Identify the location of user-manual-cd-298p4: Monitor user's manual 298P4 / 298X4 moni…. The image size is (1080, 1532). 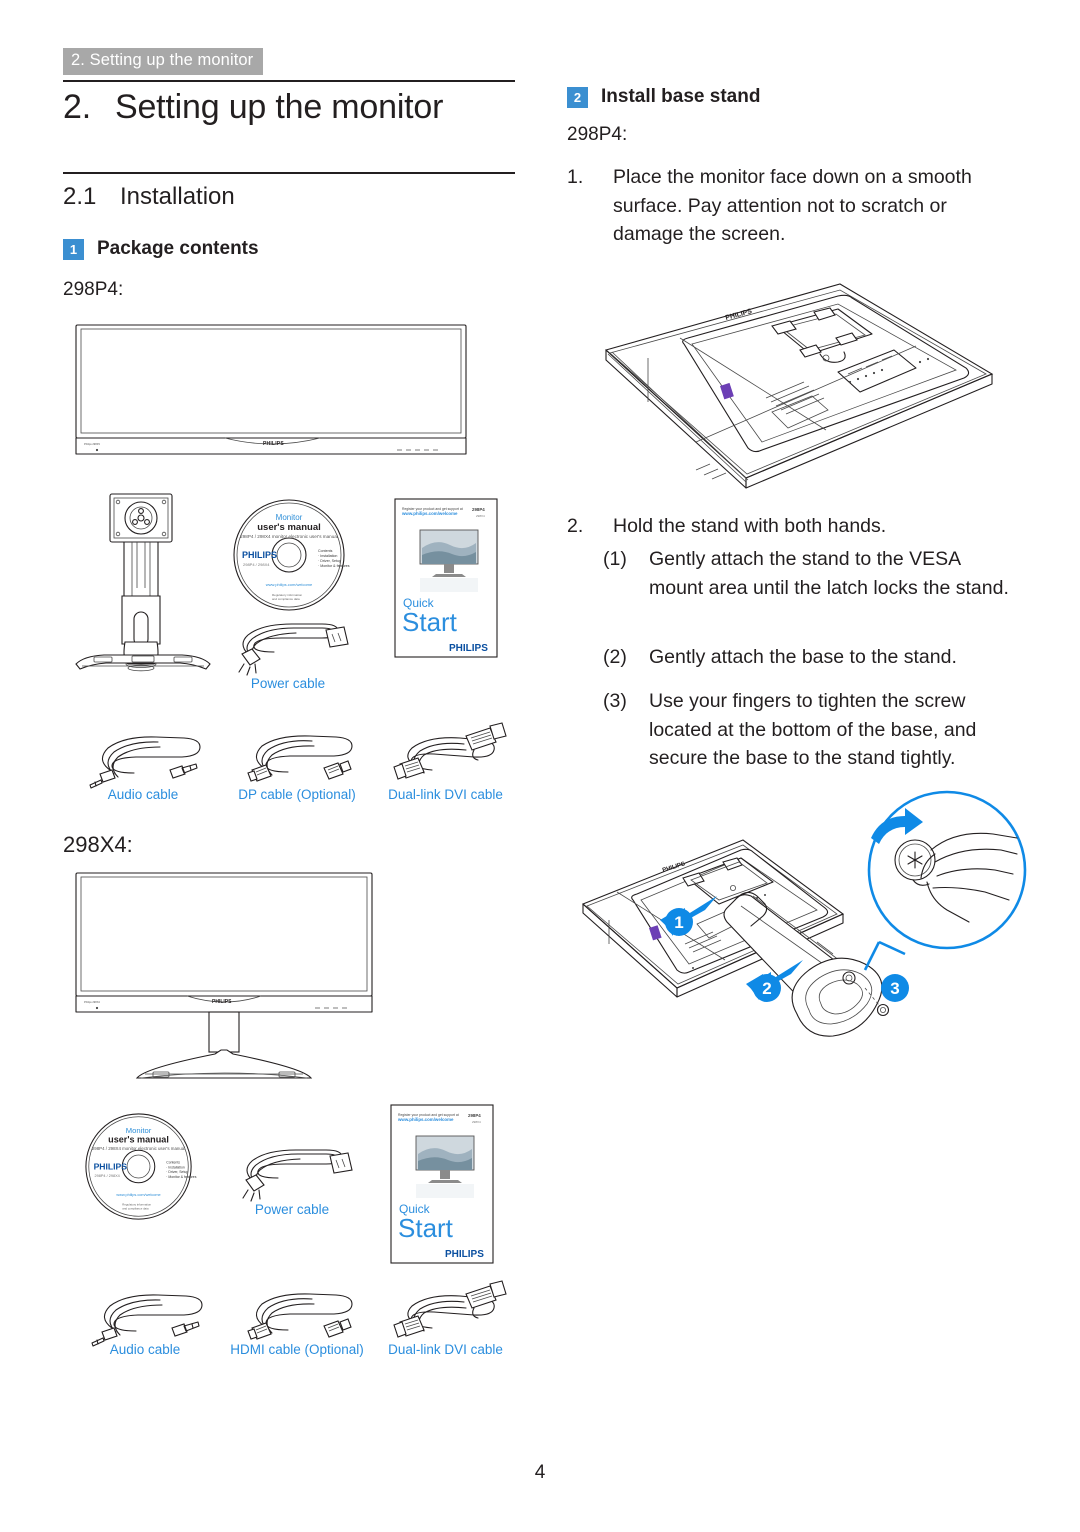
(291, 555).